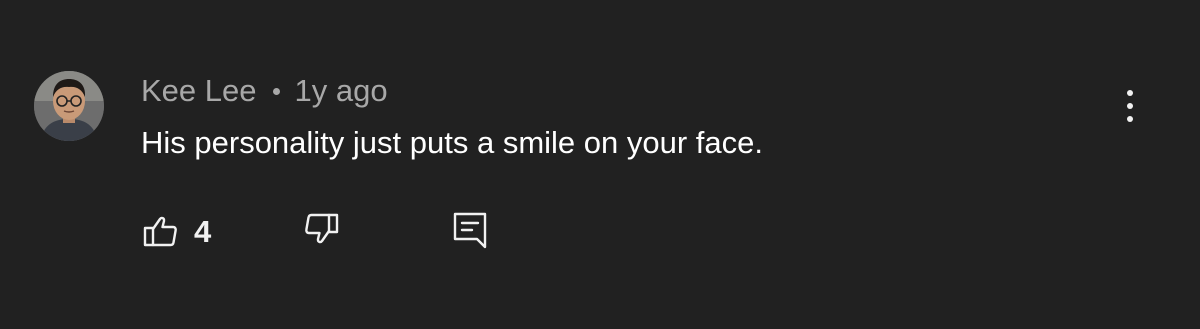 Image resolution: width=1200 pixels, height=329 pixels. Describe the element at coordinates (203, 231) in the screenshot. I see `like-count: 4` at that location.